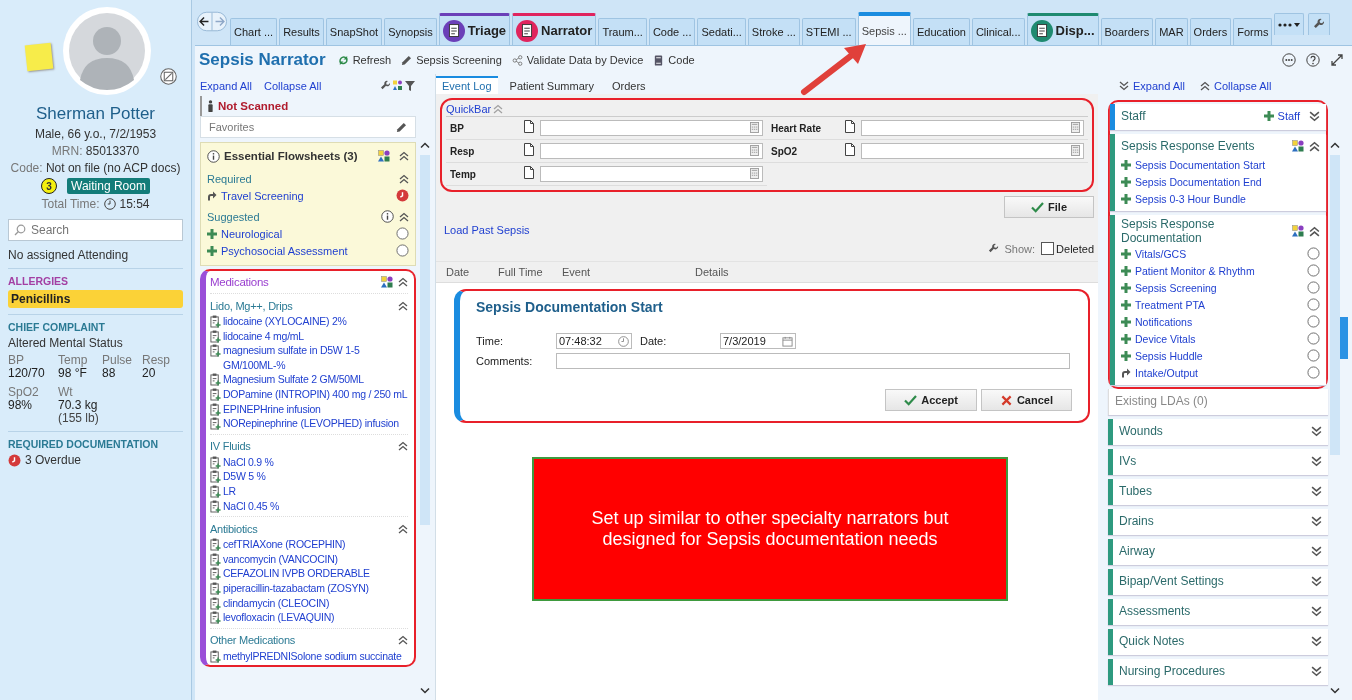 The width and height of the screenshot is (1352, 700). What do you see at coordinates (628, 272) in the screenshot?
I see `column-header: Event` at bounding box center [628, 272].